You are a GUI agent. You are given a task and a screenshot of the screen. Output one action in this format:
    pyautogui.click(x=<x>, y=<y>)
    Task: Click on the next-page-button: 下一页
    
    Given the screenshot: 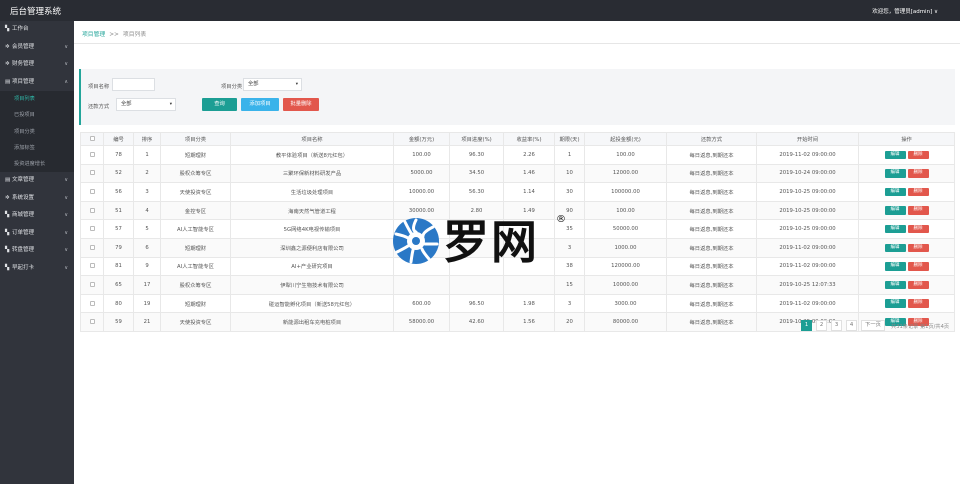 What is the action you would take?
    pyautogui.click(x=873, y=325)
    